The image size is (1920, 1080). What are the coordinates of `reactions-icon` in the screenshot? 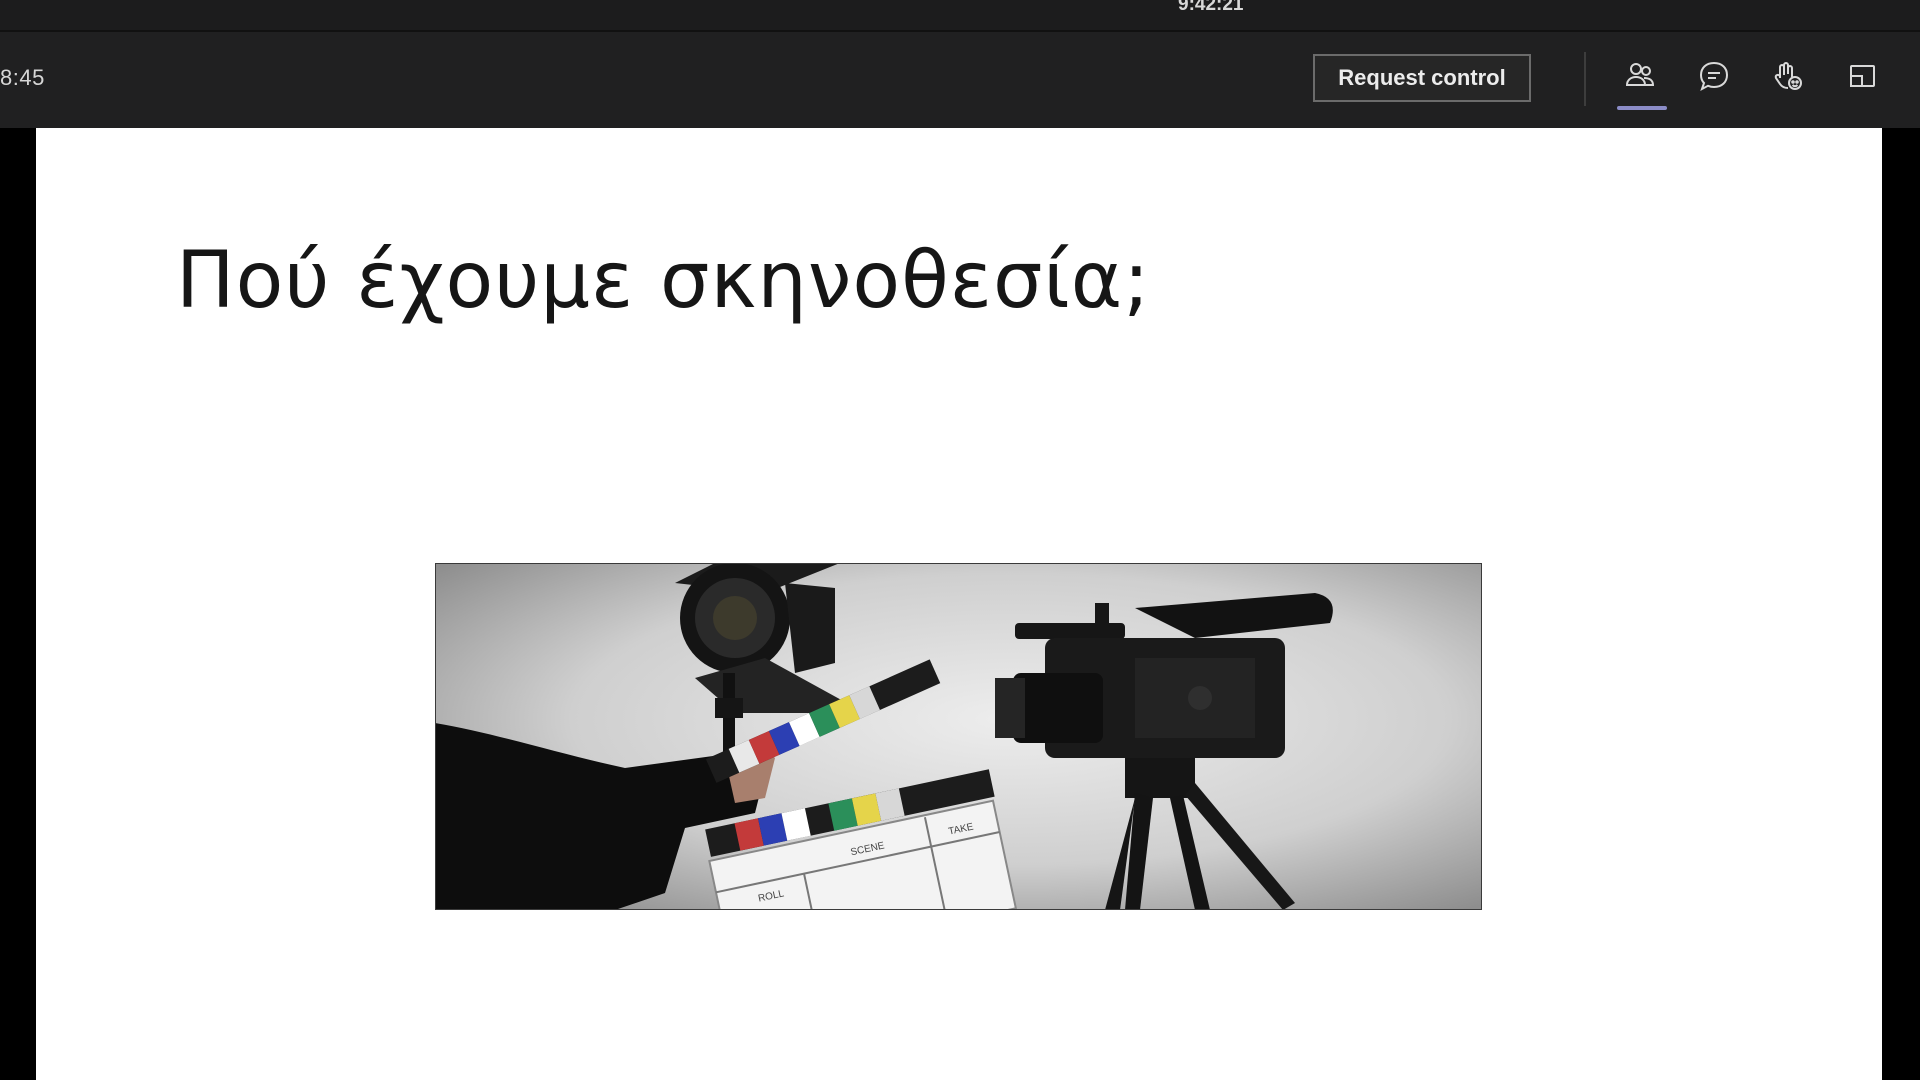 It's located at (1788, 76).